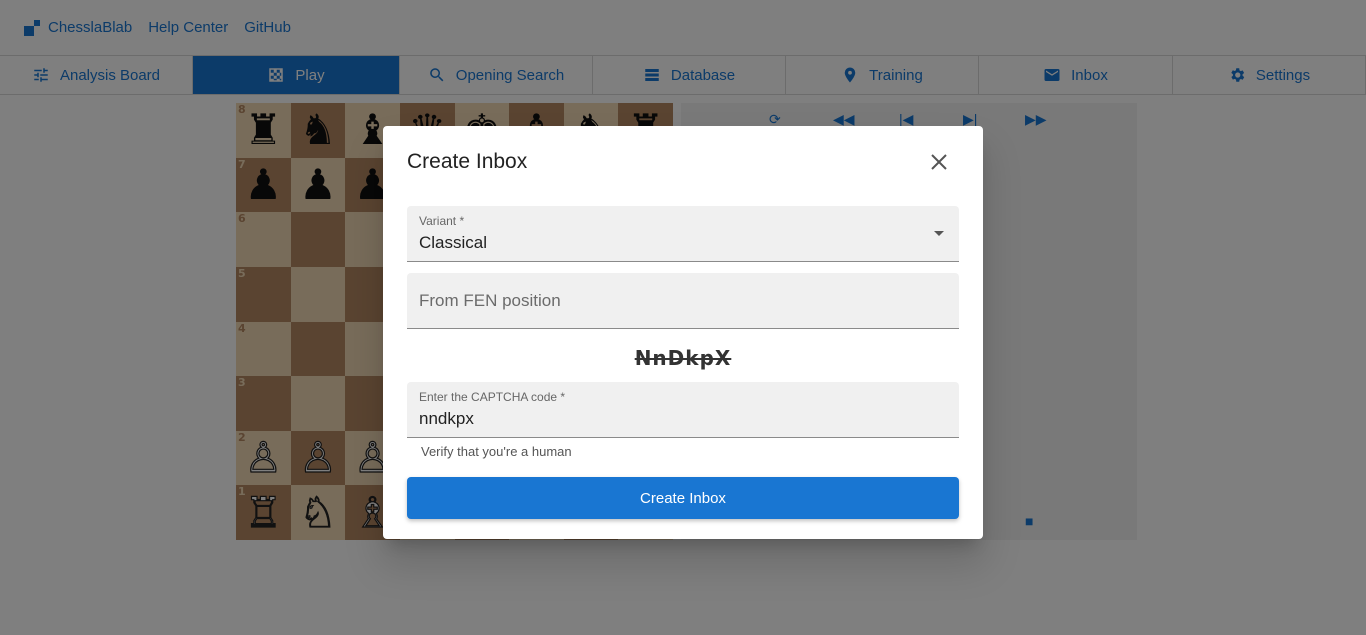  Describe the element at coordinates (939, 233) in the screenshot. I see `dropdown-arrow-icon` at that location.